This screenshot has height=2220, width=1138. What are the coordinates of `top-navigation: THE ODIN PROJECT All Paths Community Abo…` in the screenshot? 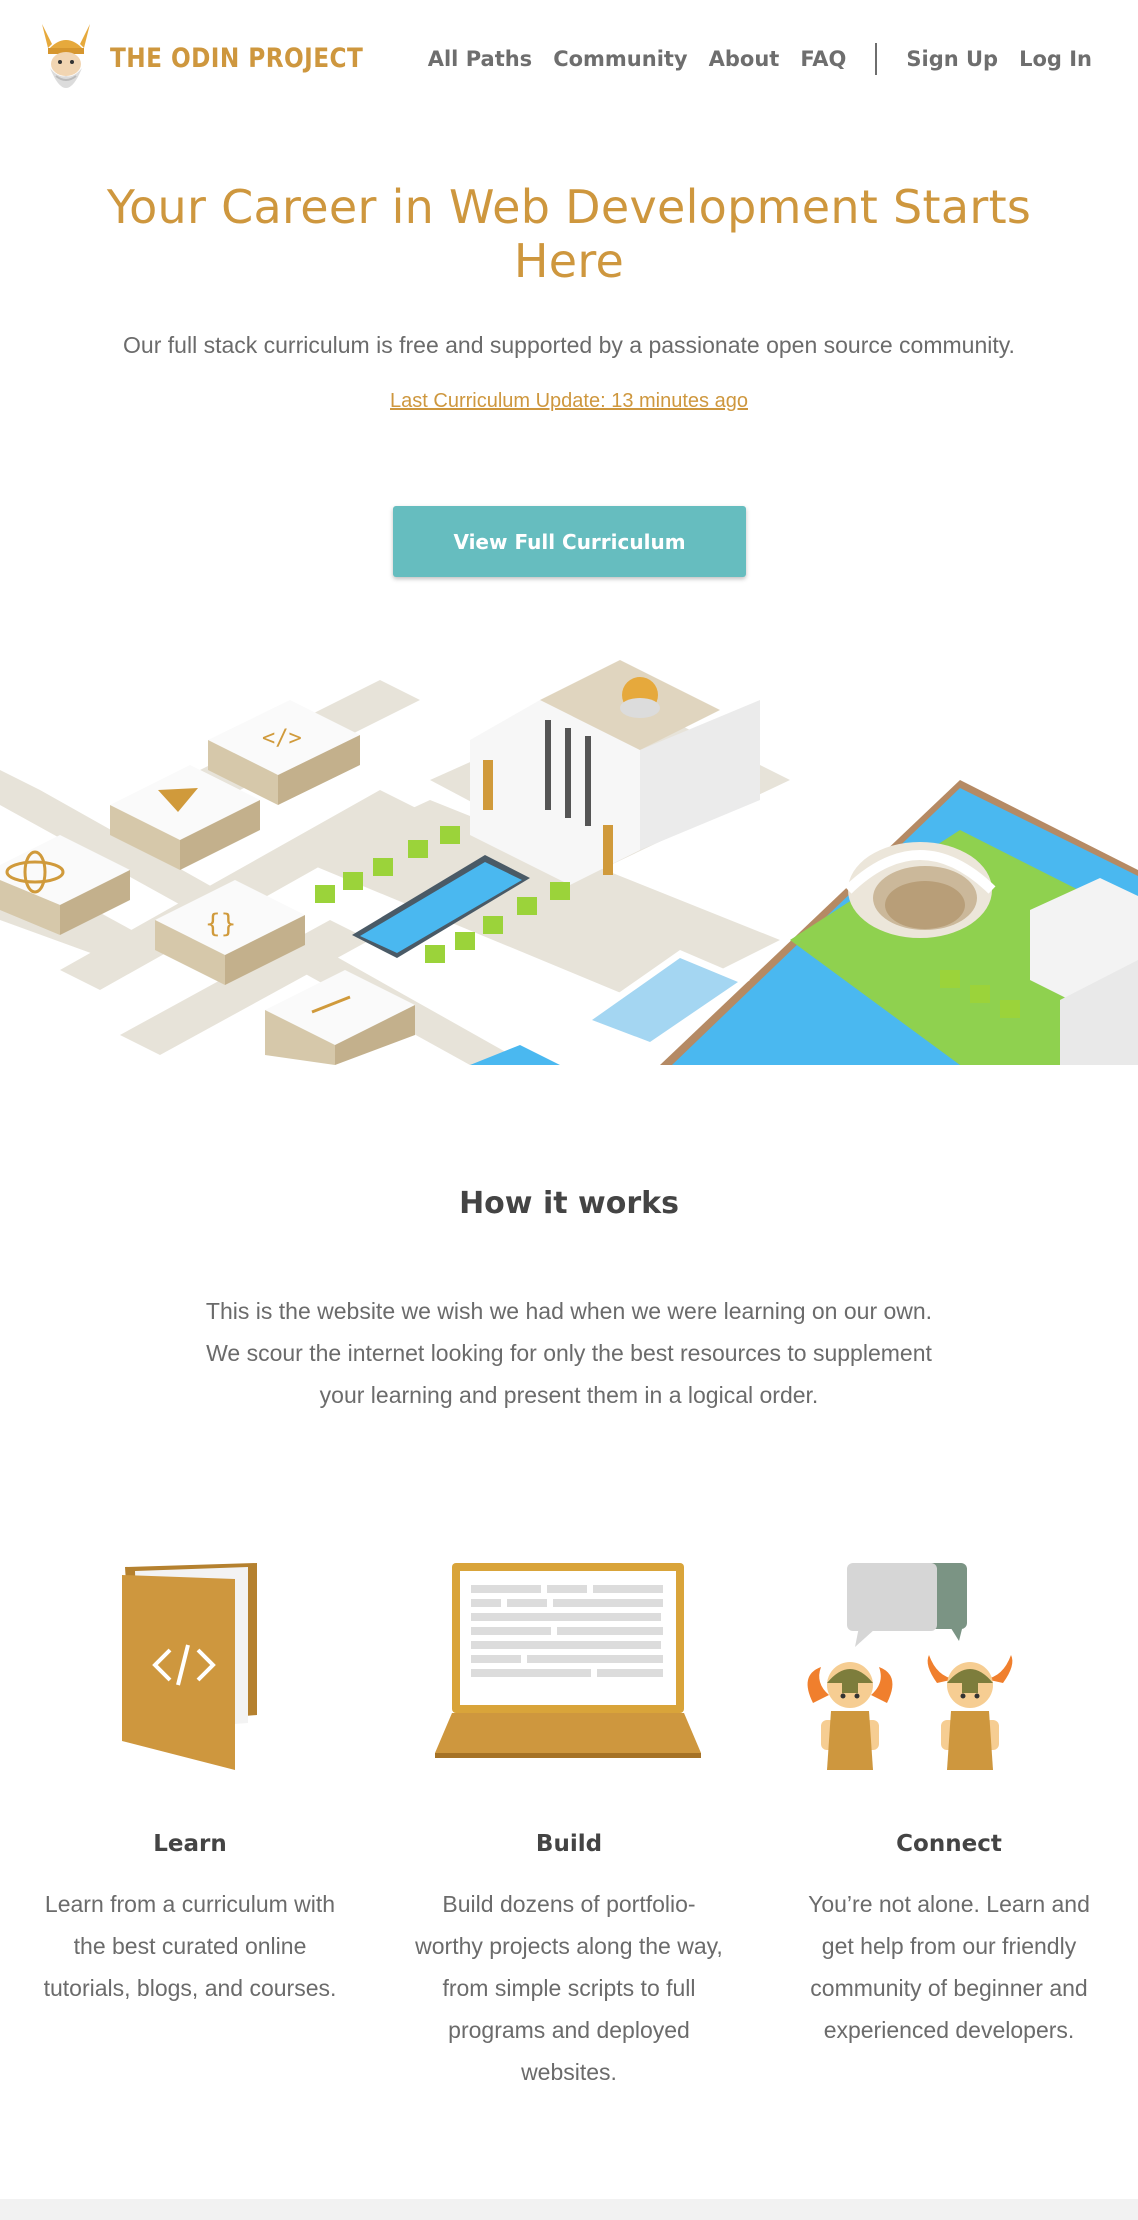 It's located at (569, 60).